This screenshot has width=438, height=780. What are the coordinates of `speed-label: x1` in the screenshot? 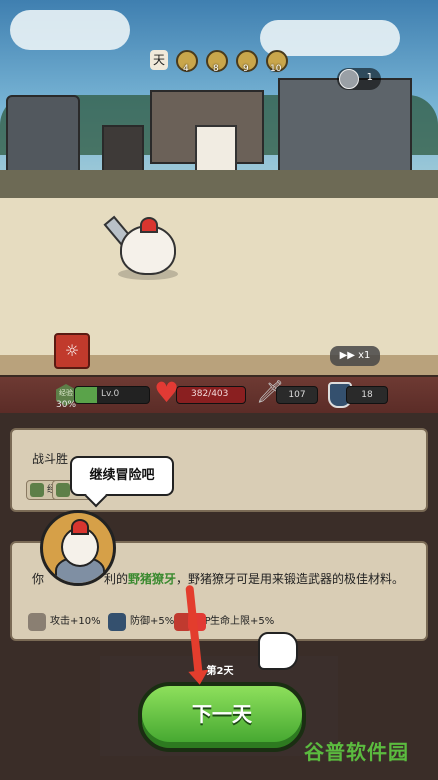 It's located at (364, 355).